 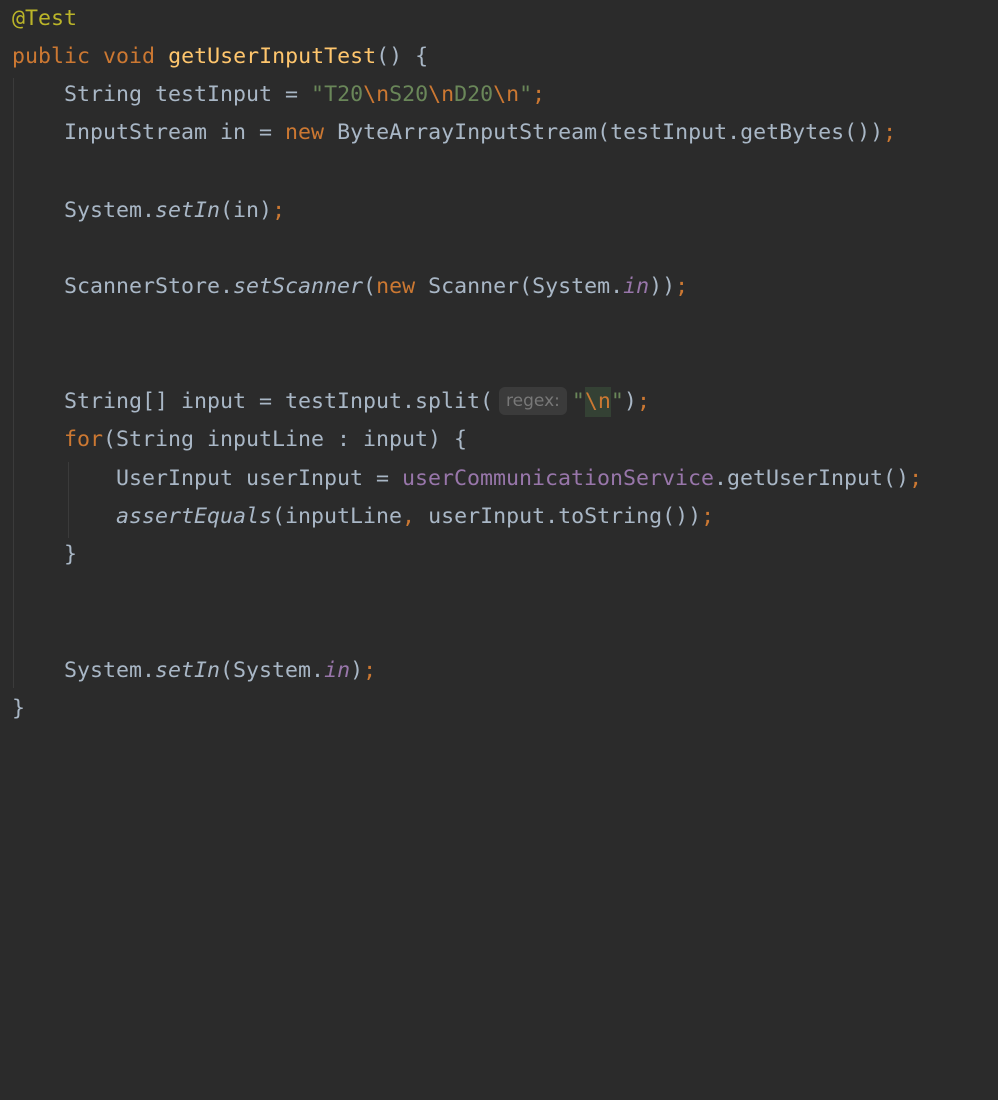 I want to click on close-brace-for: }, so click(x=71, y=554).